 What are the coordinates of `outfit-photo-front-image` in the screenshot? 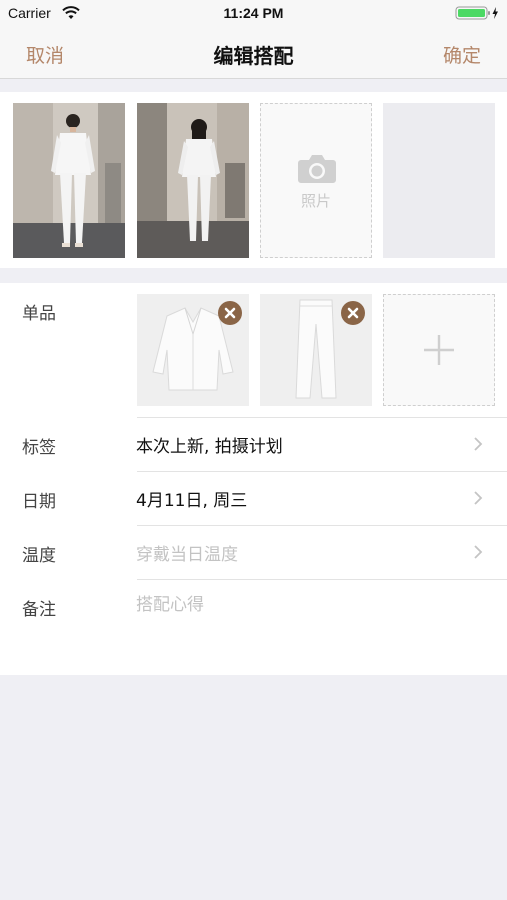 It's located at (69, 180).